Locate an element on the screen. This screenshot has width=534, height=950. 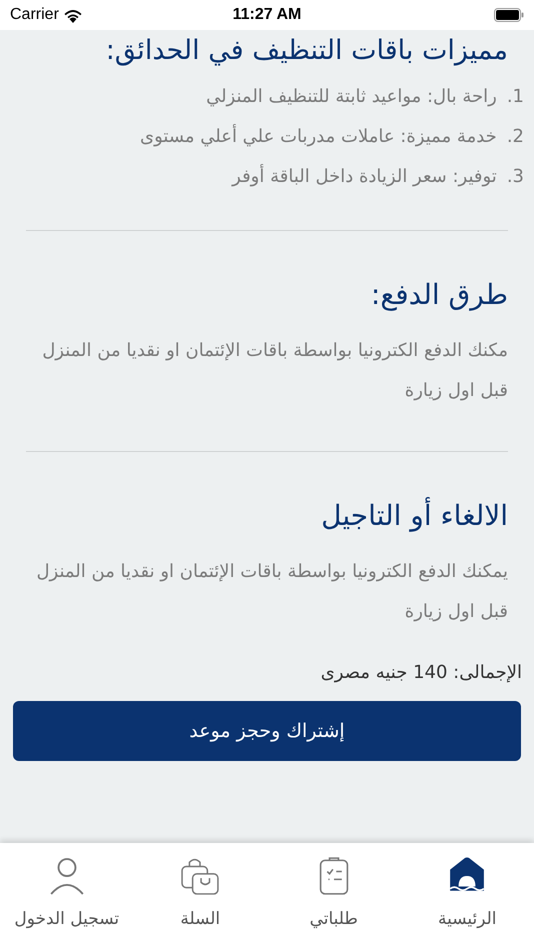
subscribe-button: إشتراك وحجز موعد is located at coordinates (267, 731).